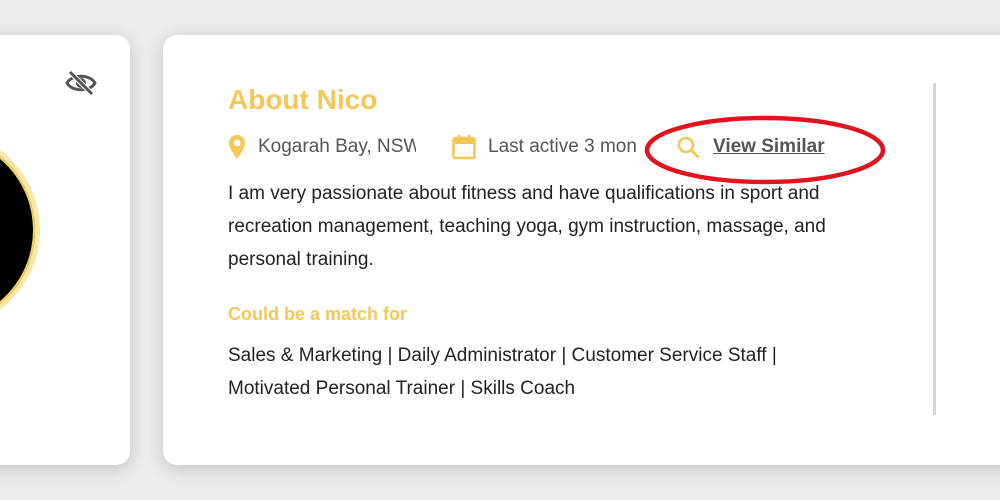 The width and height of the screenshot is (1000, 500). What do you see at coordinates (934, 249) in the screenshot?
I see `vertical-divider` at bounding box center [934, 249].